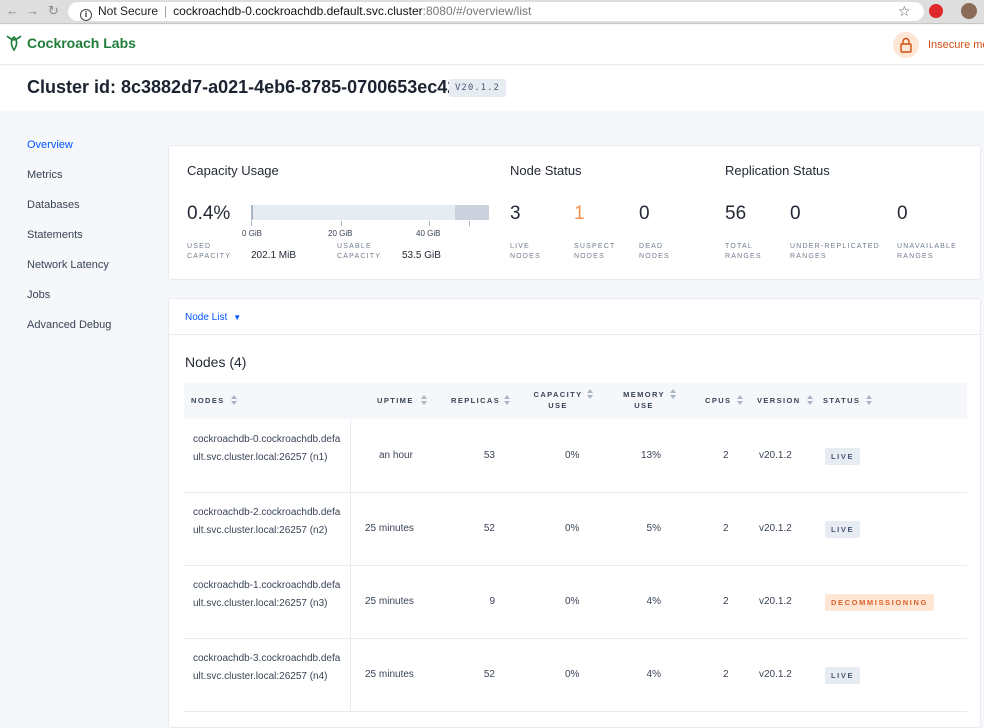  I want to click on node-list-dropdown: Node List ▼, so click(213, 317).